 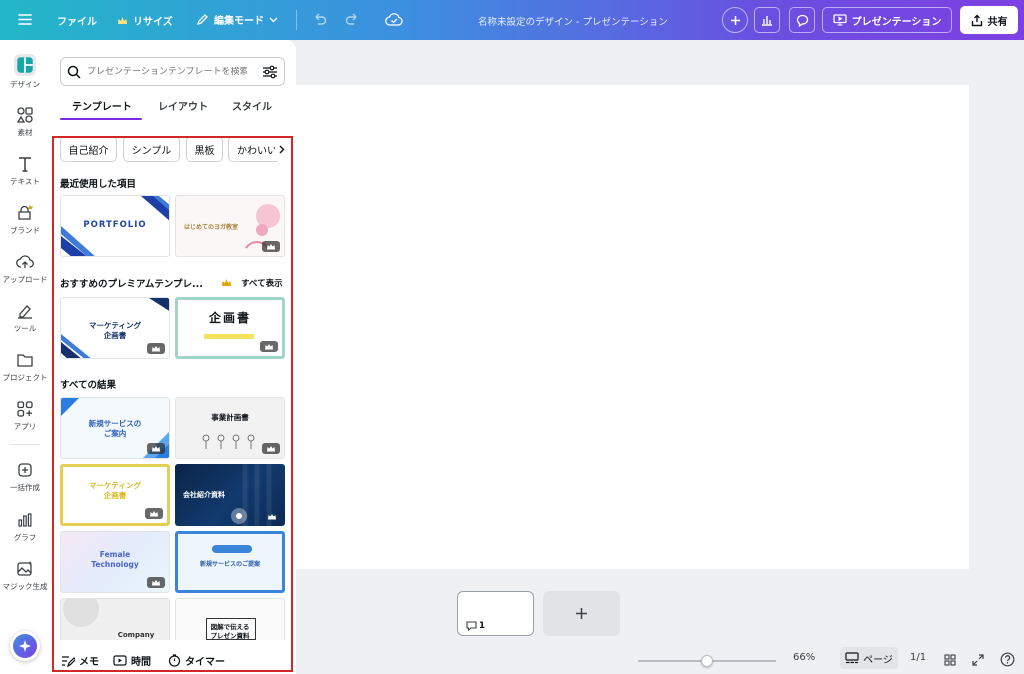 I want to click on add-collaborator-button, so click(x=735, y=20).